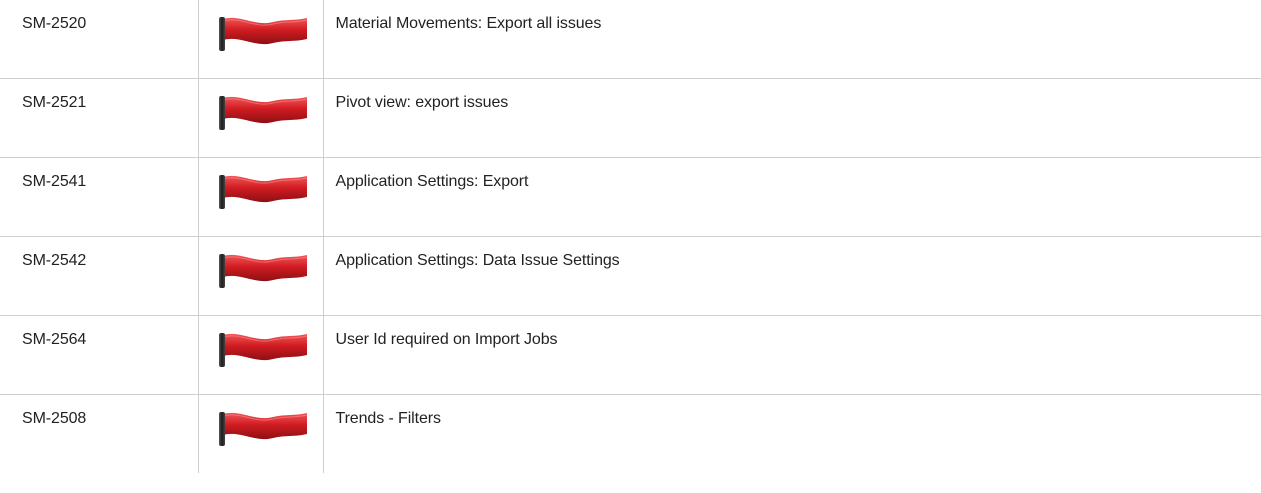 This screenshot has width=1261, height=493. Describe the element at coordinates (791, 39) in the screenshot. I see `issue-summary-cell: Material Movements: Export all issues` at that location.